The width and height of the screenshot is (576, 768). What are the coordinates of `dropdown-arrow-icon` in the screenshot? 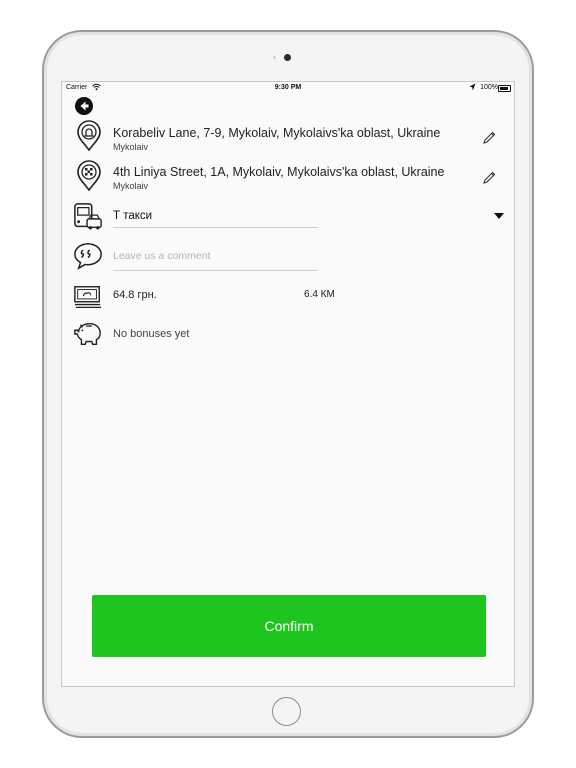 It's located at (499, 216).